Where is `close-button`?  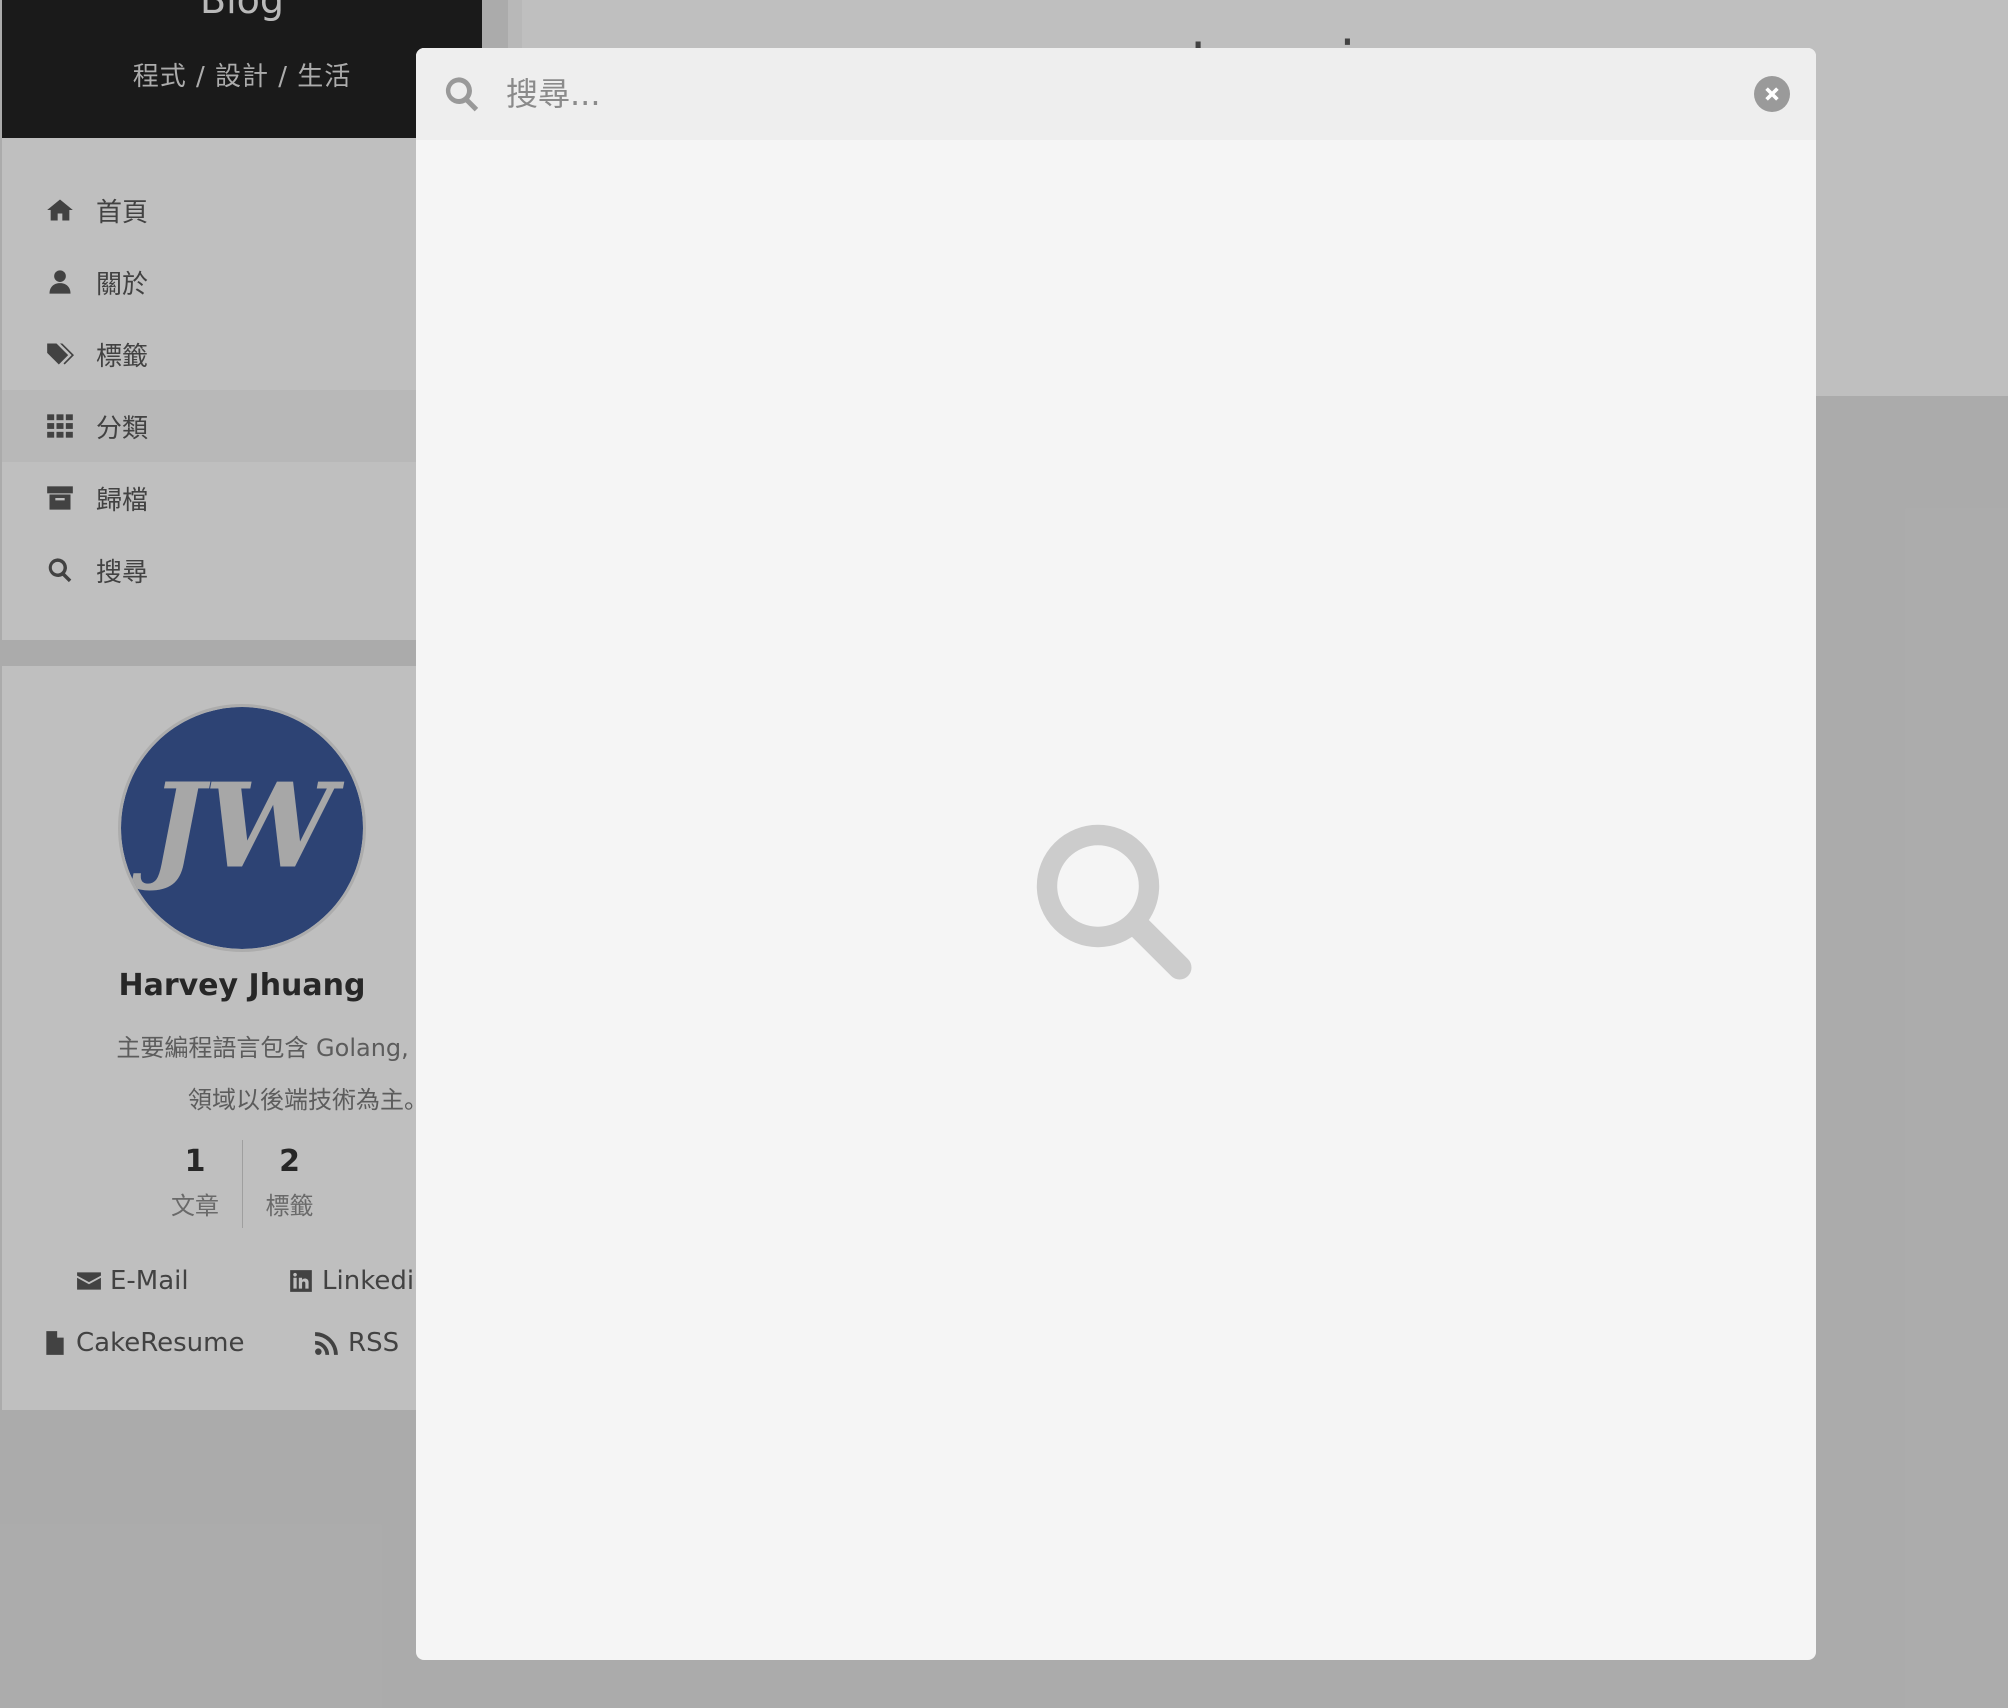
close-button is located at coordinates (1772, 94).